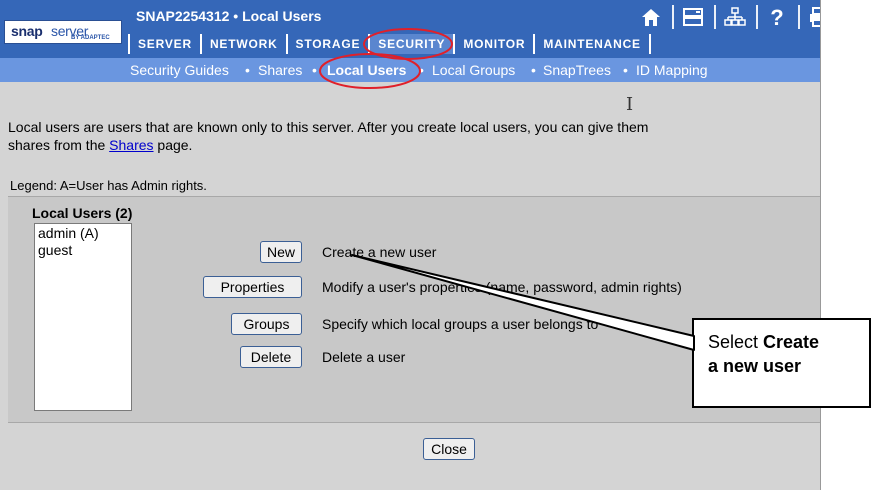 The image size is (871, 490). What do you see at coordinates (173, 145) in the screenshot?
I see `intro-line-2-post: page.` at bounding box center [173, 145].